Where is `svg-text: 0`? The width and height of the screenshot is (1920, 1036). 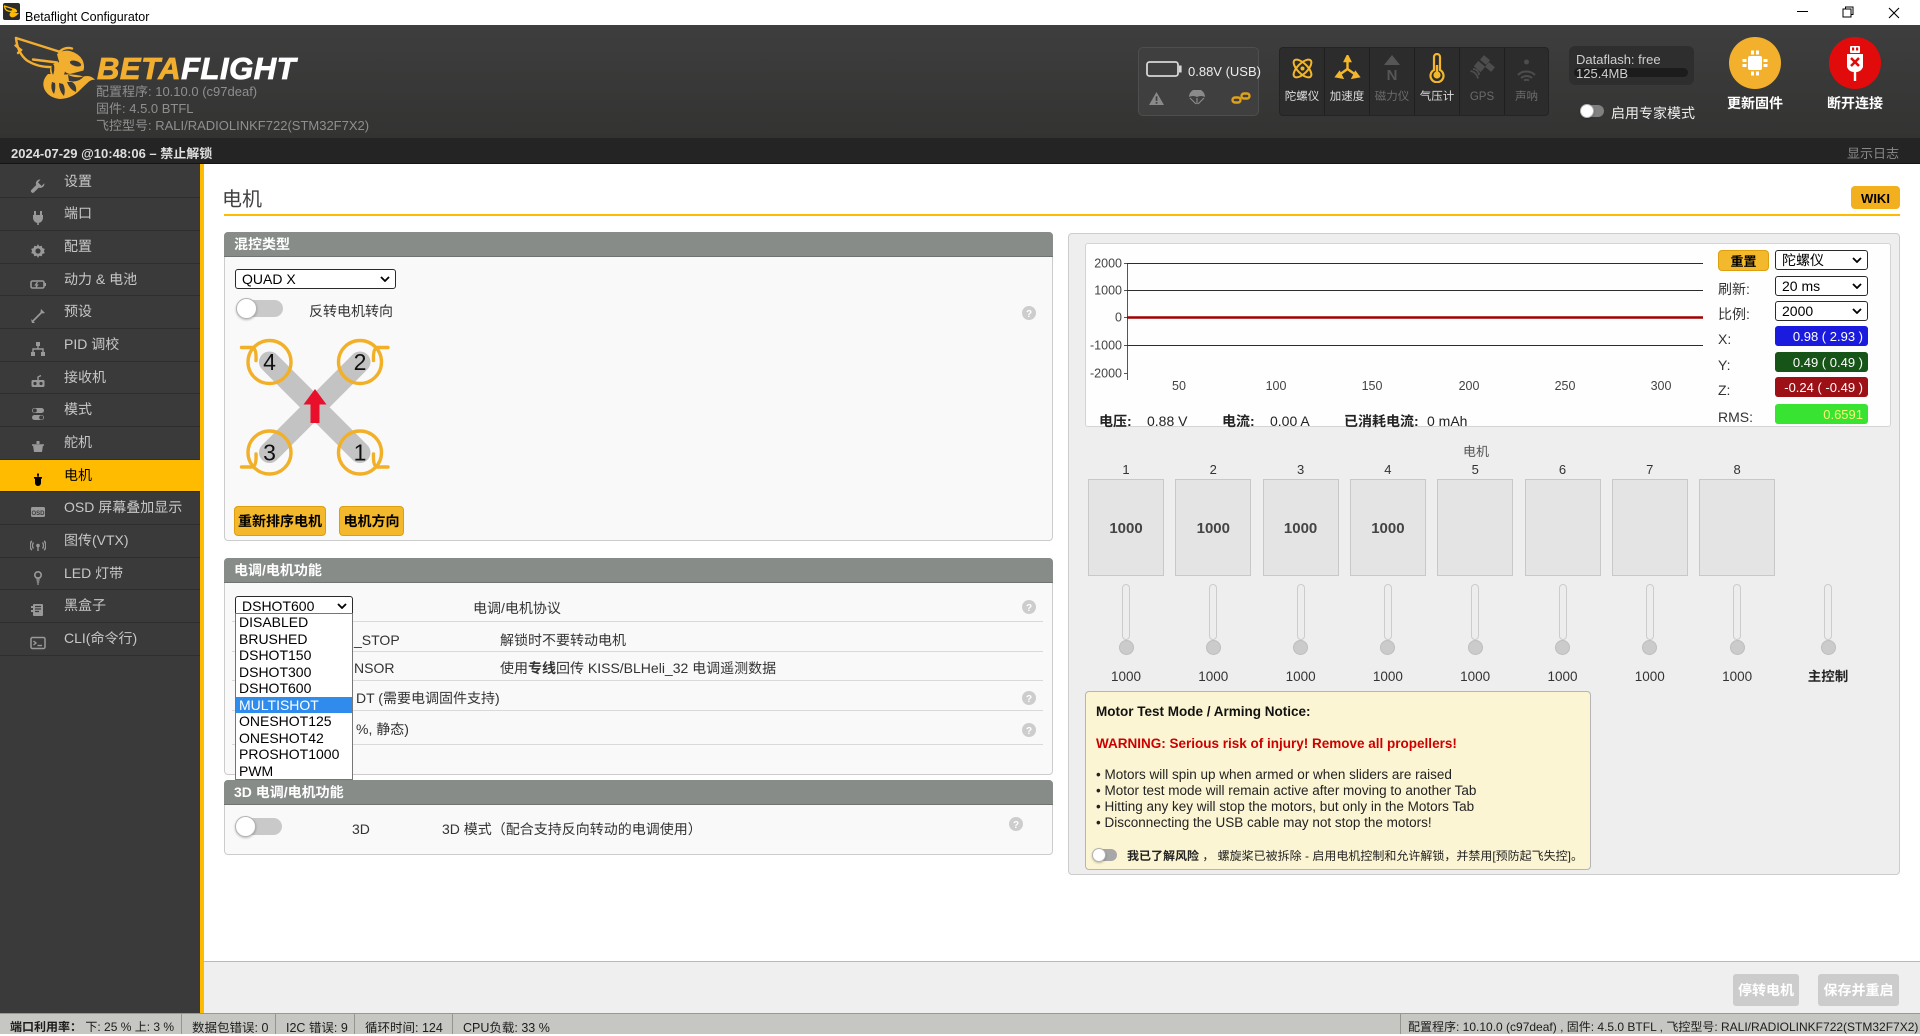 svg-text: 0 is located at coordinates (1118, 318).